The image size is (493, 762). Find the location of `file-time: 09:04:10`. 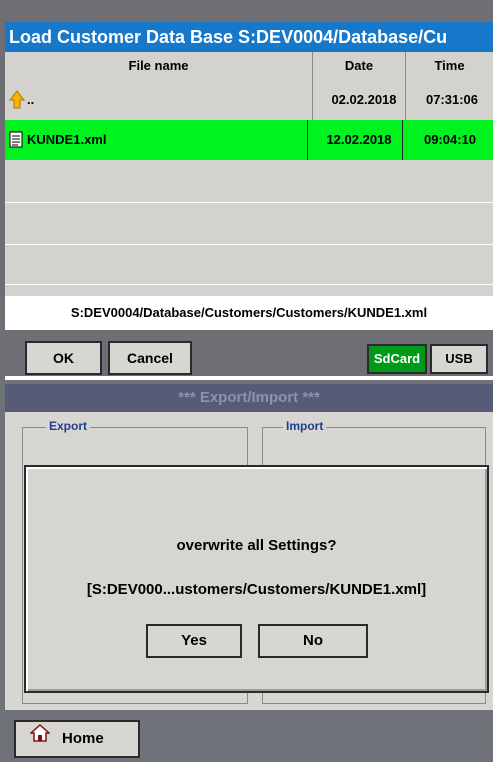

file-time: 09:04:10 is located at coordinates (450, 139).